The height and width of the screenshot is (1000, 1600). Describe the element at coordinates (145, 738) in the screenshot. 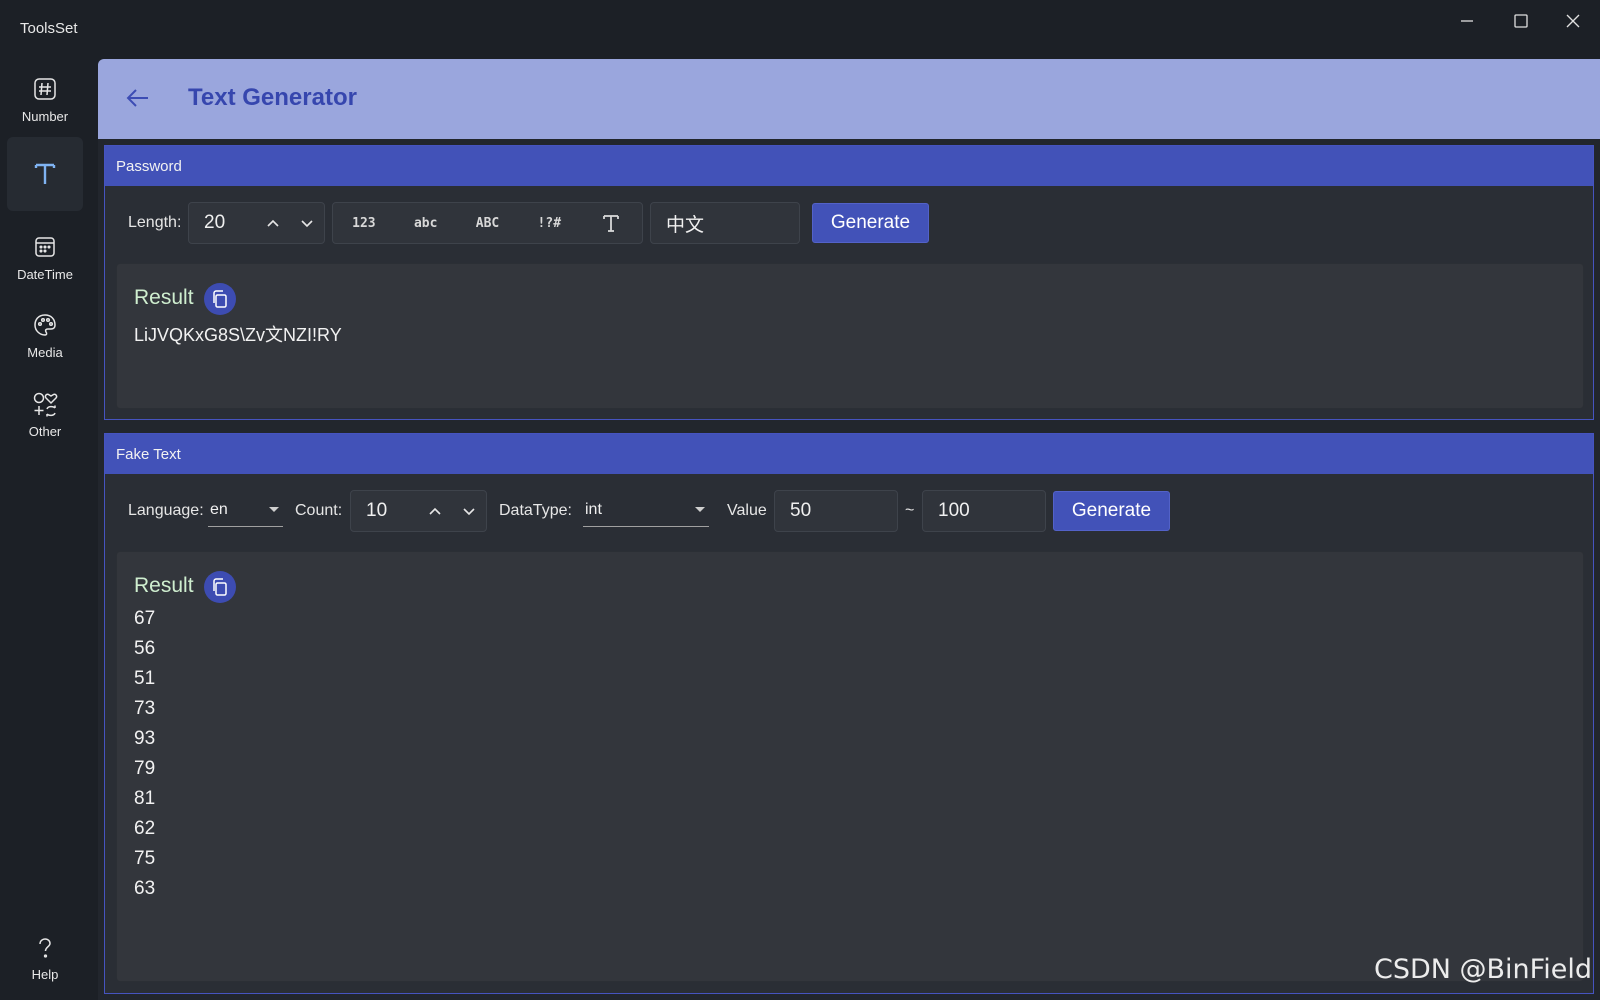

I see `list-item: 93` at that location.